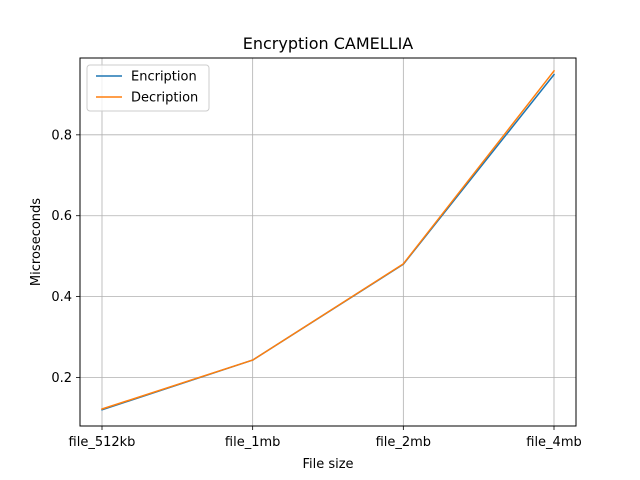 The height and width of the screenshot is (480, 640). Describe the element at coordinates (328, 43) in the screenshot. I see `chart-title: Encryption CAMELLIA` at that location.